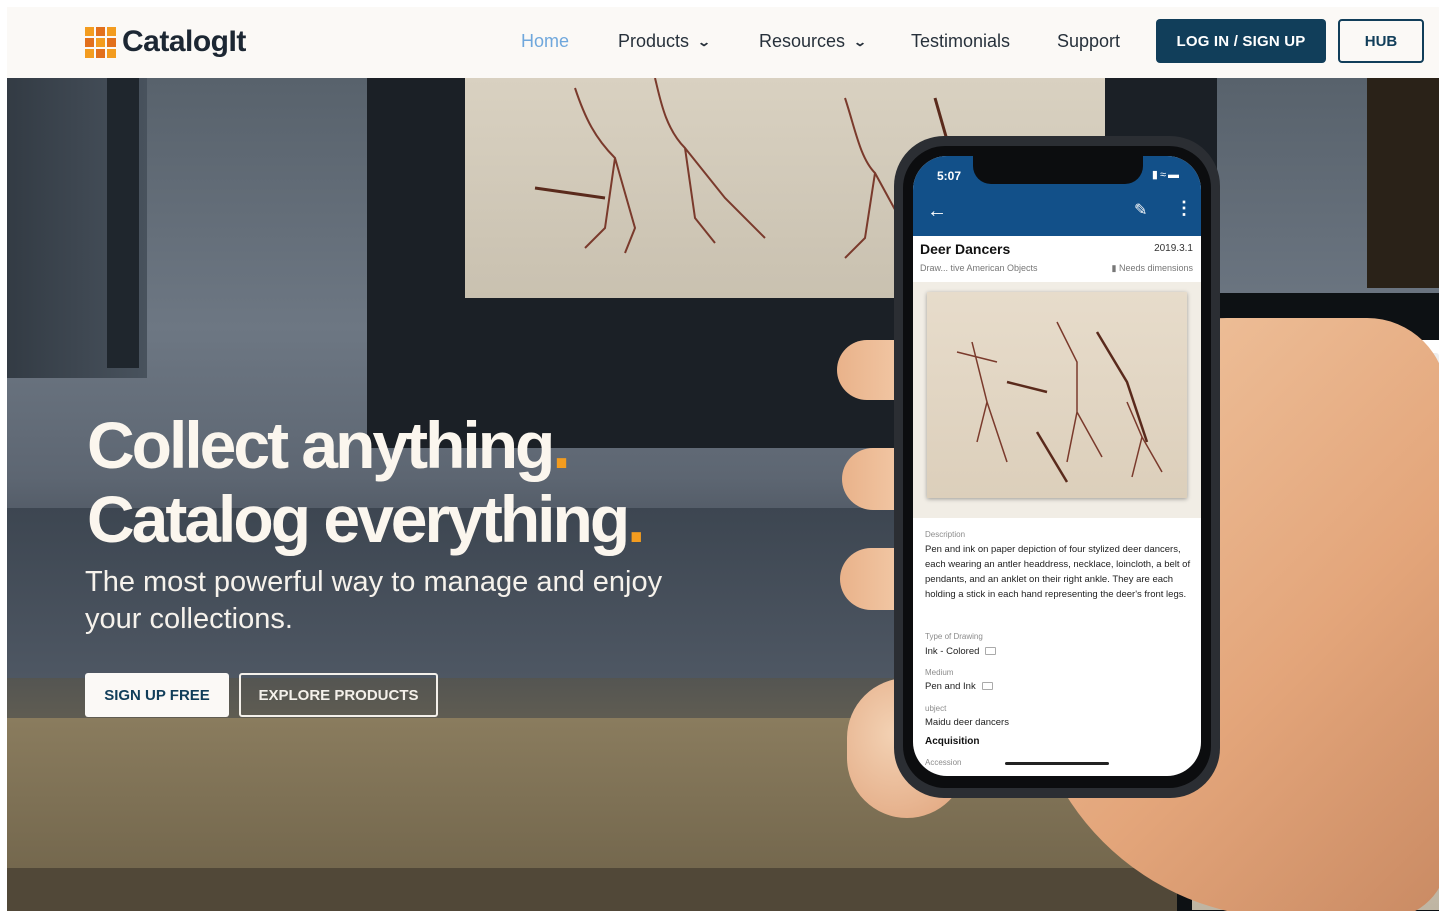 This screenshot has height=911, width=1445. What do you see at coordinates (952, 741) in the screenshot?
I see `acquisition-heading: Acquisition` at bounding box center [952, 741].